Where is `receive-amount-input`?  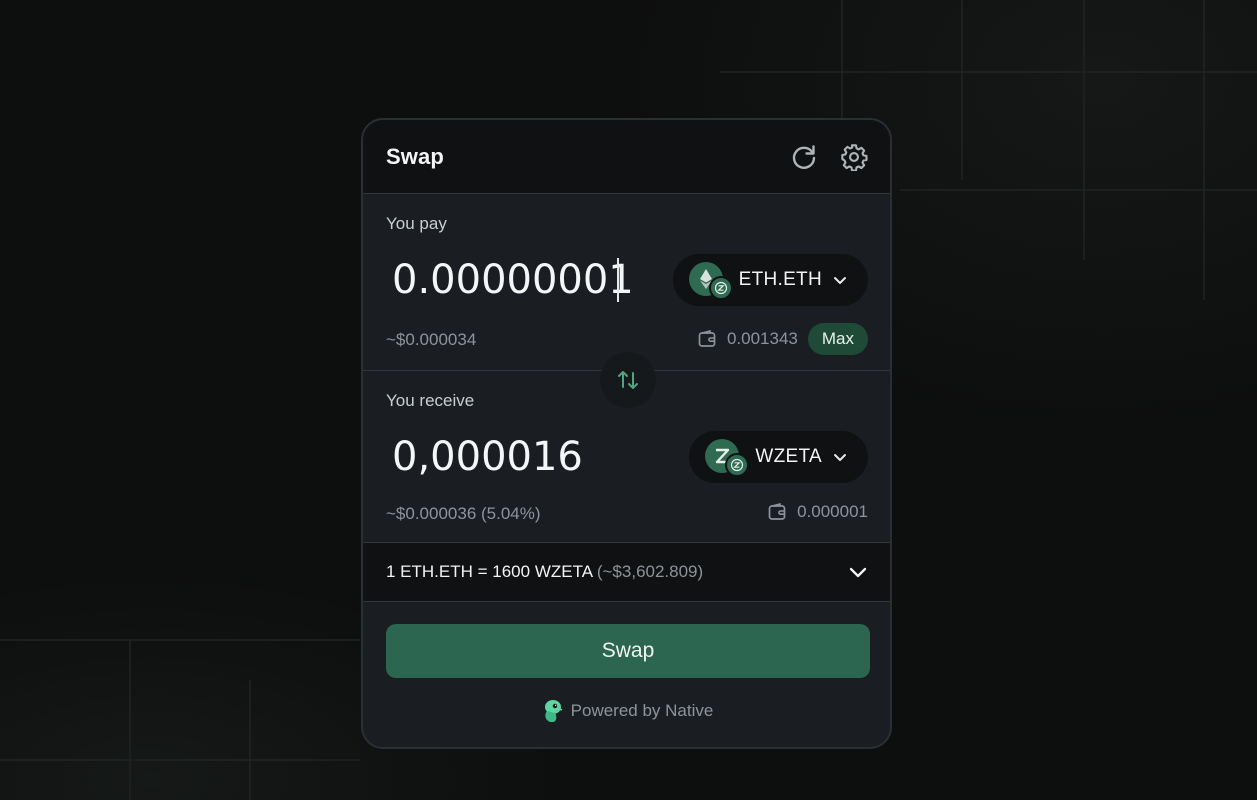 receive-amount-input is located at coordinates (525, 457).